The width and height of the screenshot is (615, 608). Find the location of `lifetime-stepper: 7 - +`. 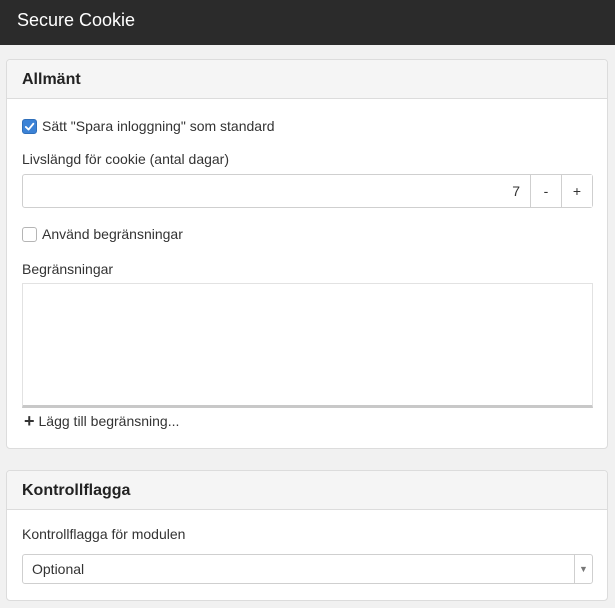

lifetime-stepper: 7 - + is located at coordinates (307, 191).